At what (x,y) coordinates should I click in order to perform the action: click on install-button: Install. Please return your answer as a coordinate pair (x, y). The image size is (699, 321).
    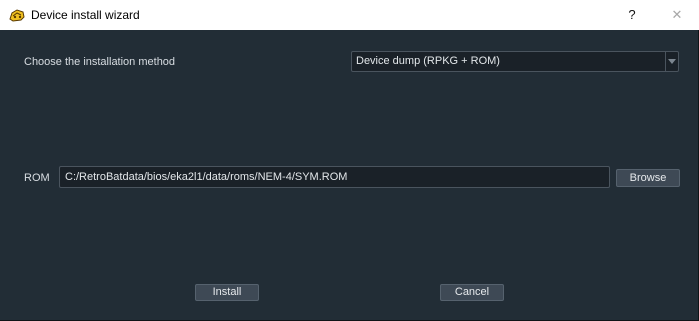
    Looking at the image, I should click on (227, 292).